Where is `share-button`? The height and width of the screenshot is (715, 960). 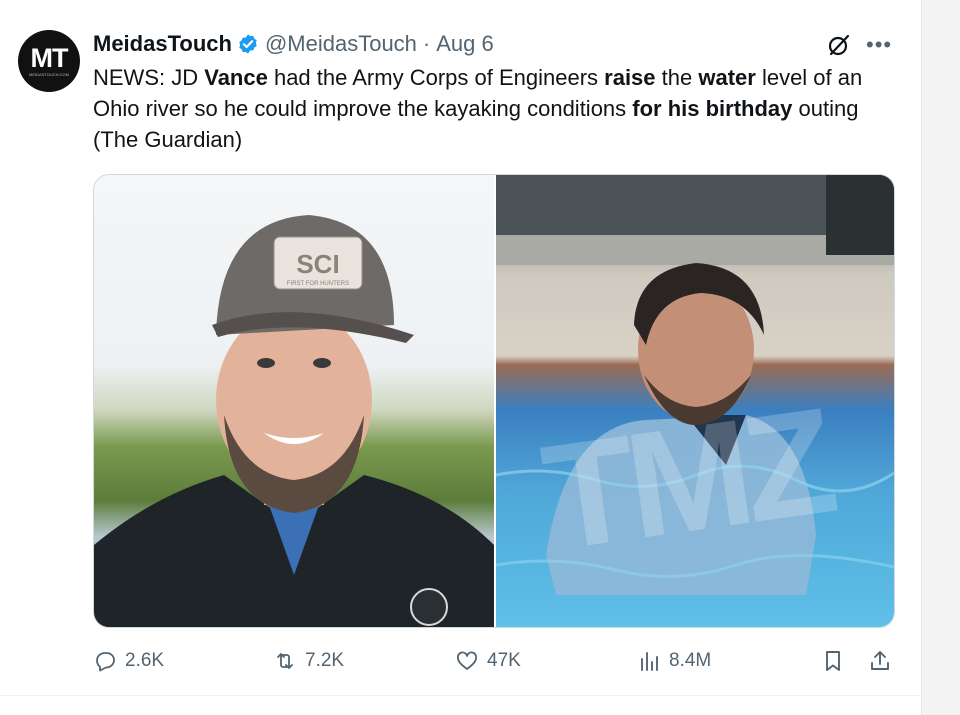
share-button is located at coordinates (880, 661).